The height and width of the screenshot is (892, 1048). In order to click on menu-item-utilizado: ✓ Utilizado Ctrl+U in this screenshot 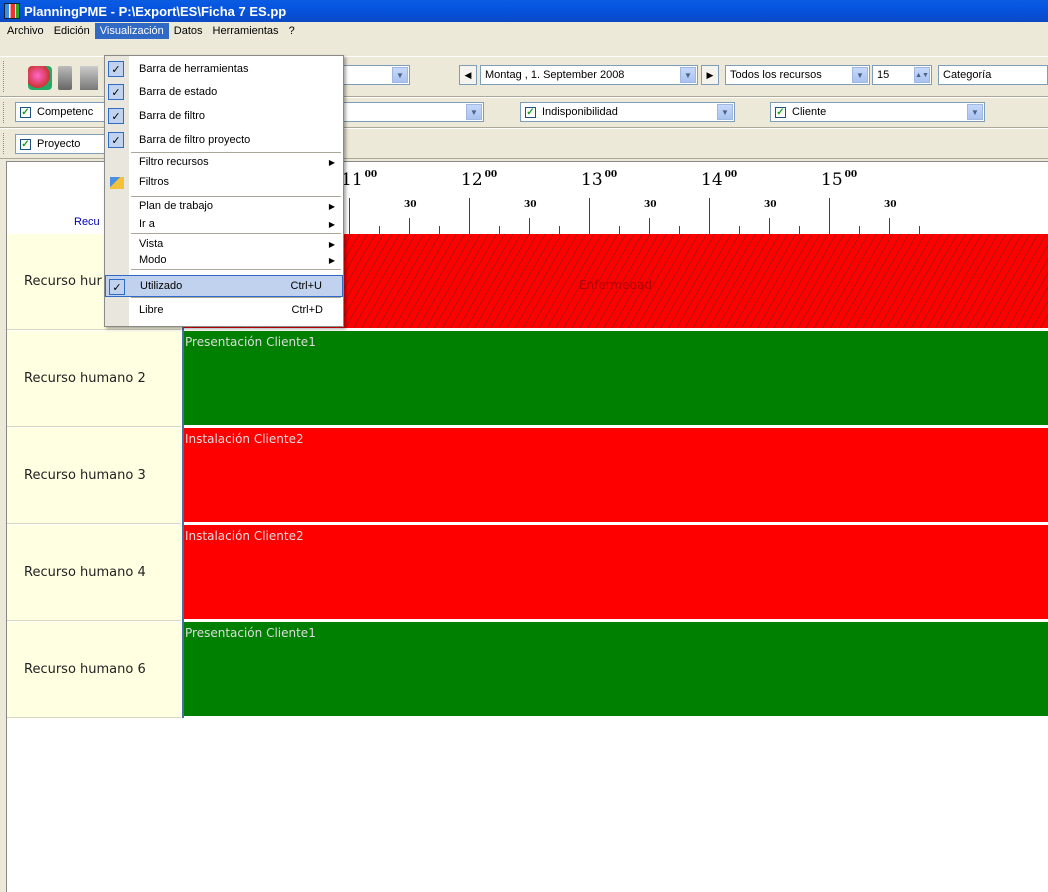, I will do `click(224, 286)`.